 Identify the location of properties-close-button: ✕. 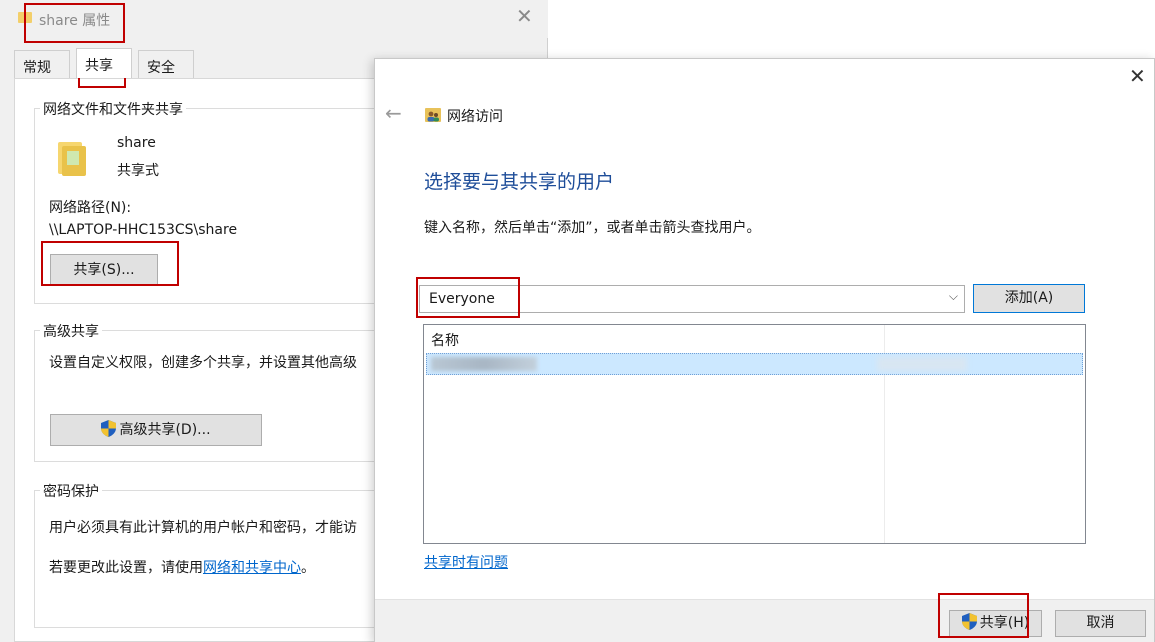
(524, 16).